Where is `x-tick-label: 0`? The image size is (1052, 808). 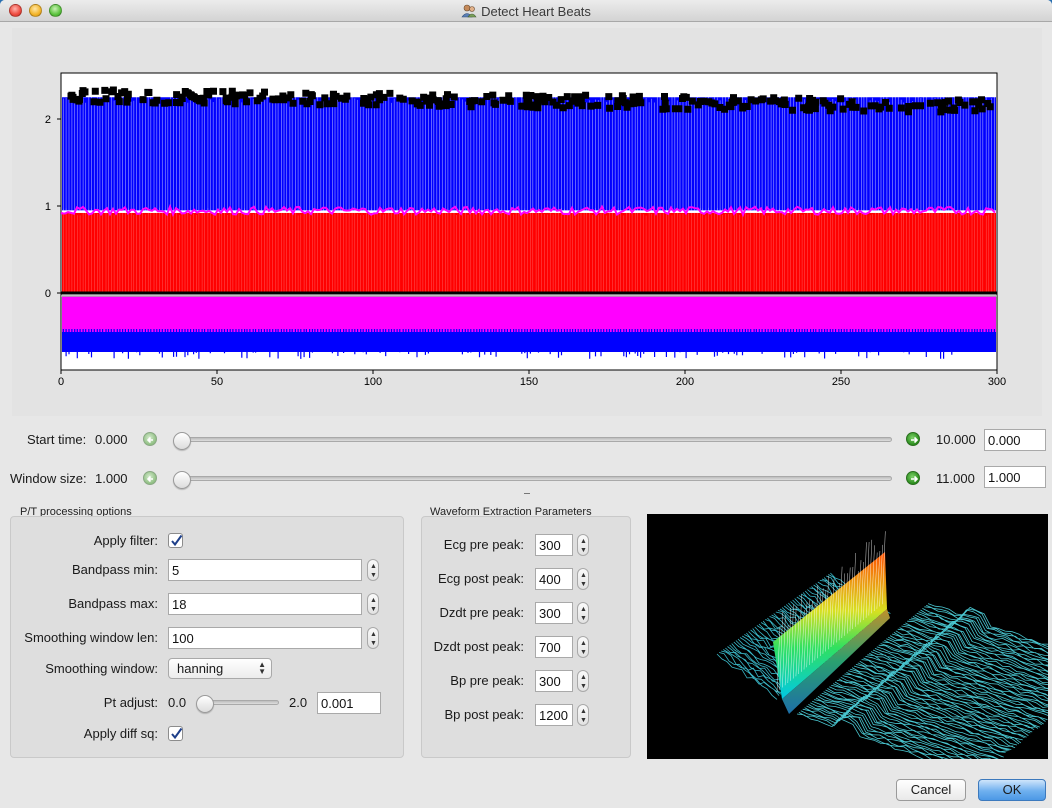
x-tick-label: 0 is located at coordinates (61, 382).